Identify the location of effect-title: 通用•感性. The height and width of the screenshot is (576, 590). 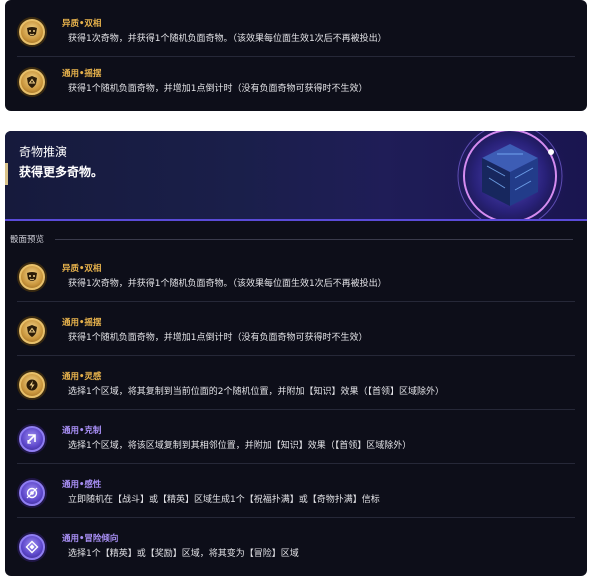
(82, 485).